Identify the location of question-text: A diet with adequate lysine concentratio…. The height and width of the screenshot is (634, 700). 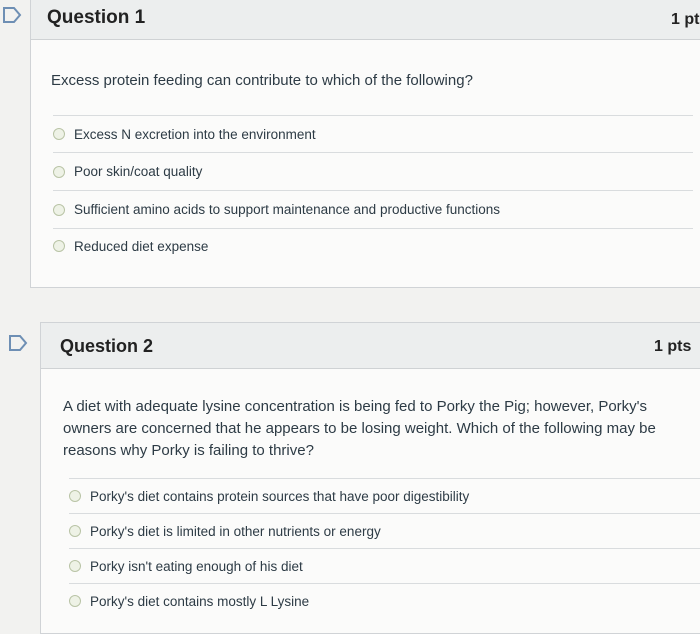
(359, 428).